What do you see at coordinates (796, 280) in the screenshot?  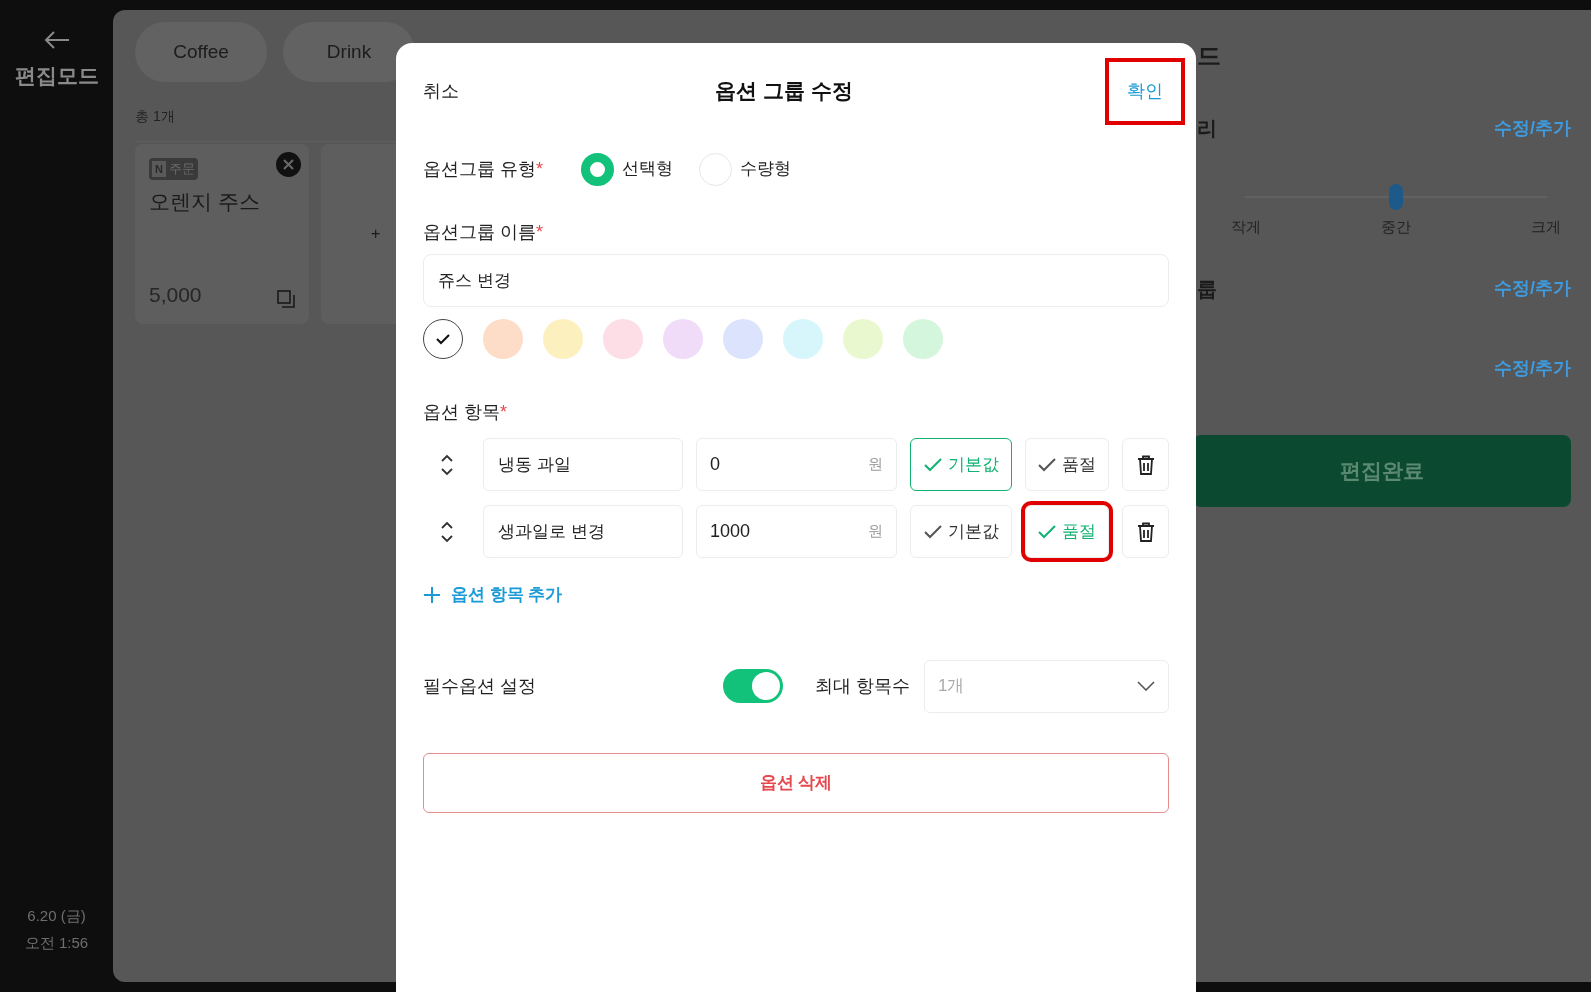 I see `input-field: 쥬스 변경` at bounding box center [796, 280].